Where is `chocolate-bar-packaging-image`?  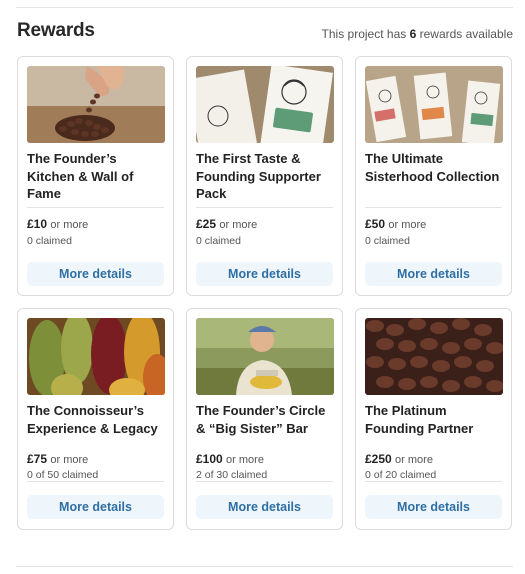 chocolate-bar-packaging-image is located at coordinates (265, 104).